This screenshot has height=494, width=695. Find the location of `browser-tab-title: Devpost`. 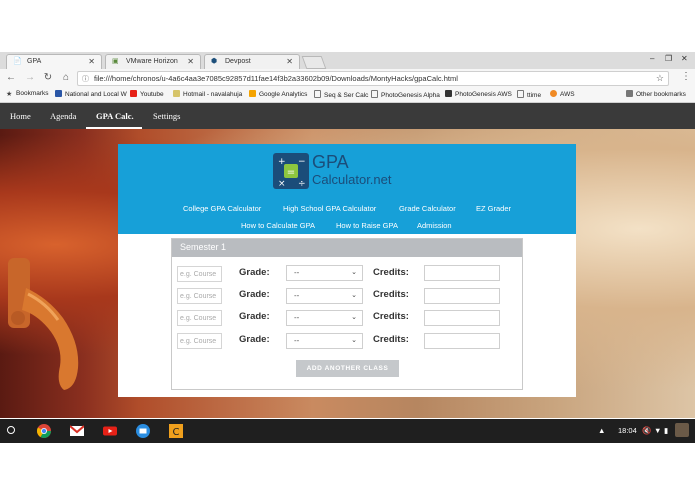

browser-tab-title: Devpost is located at coordinates (238, 61).